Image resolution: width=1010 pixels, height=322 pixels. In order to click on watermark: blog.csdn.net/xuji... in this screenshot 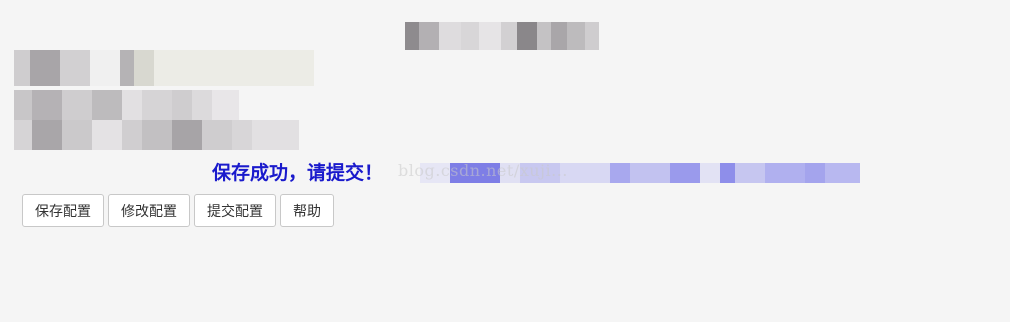, I will do `click(483, 170)`.